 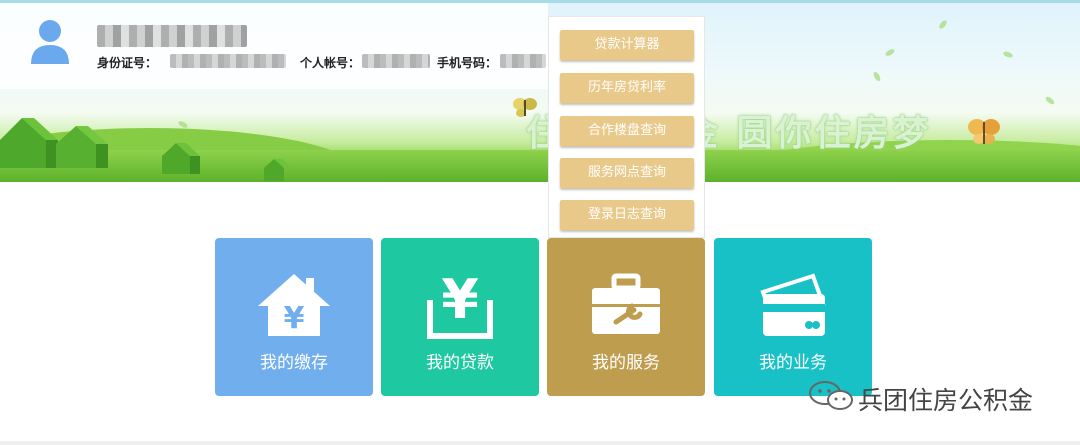 I want to click on loan-calculator-button: 贷款计算器, so click(x=627, y=45).